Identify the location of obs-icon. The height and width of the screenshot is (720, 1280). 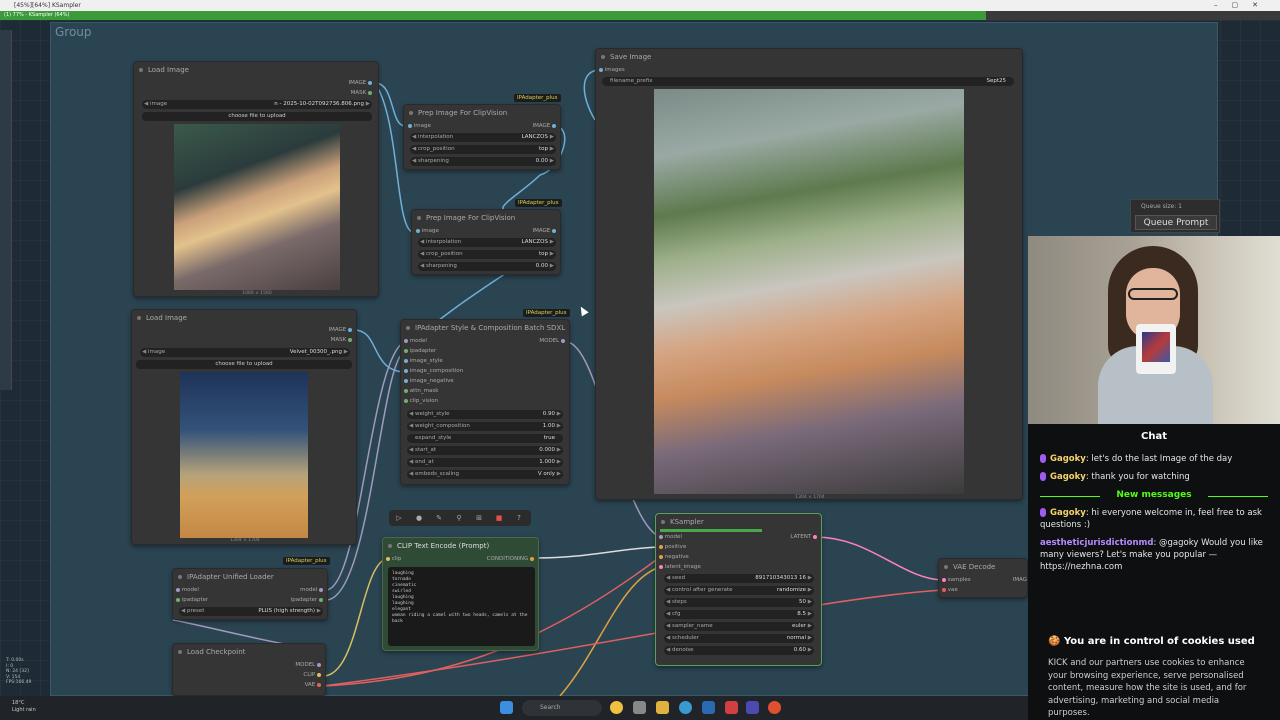
(731, 707).